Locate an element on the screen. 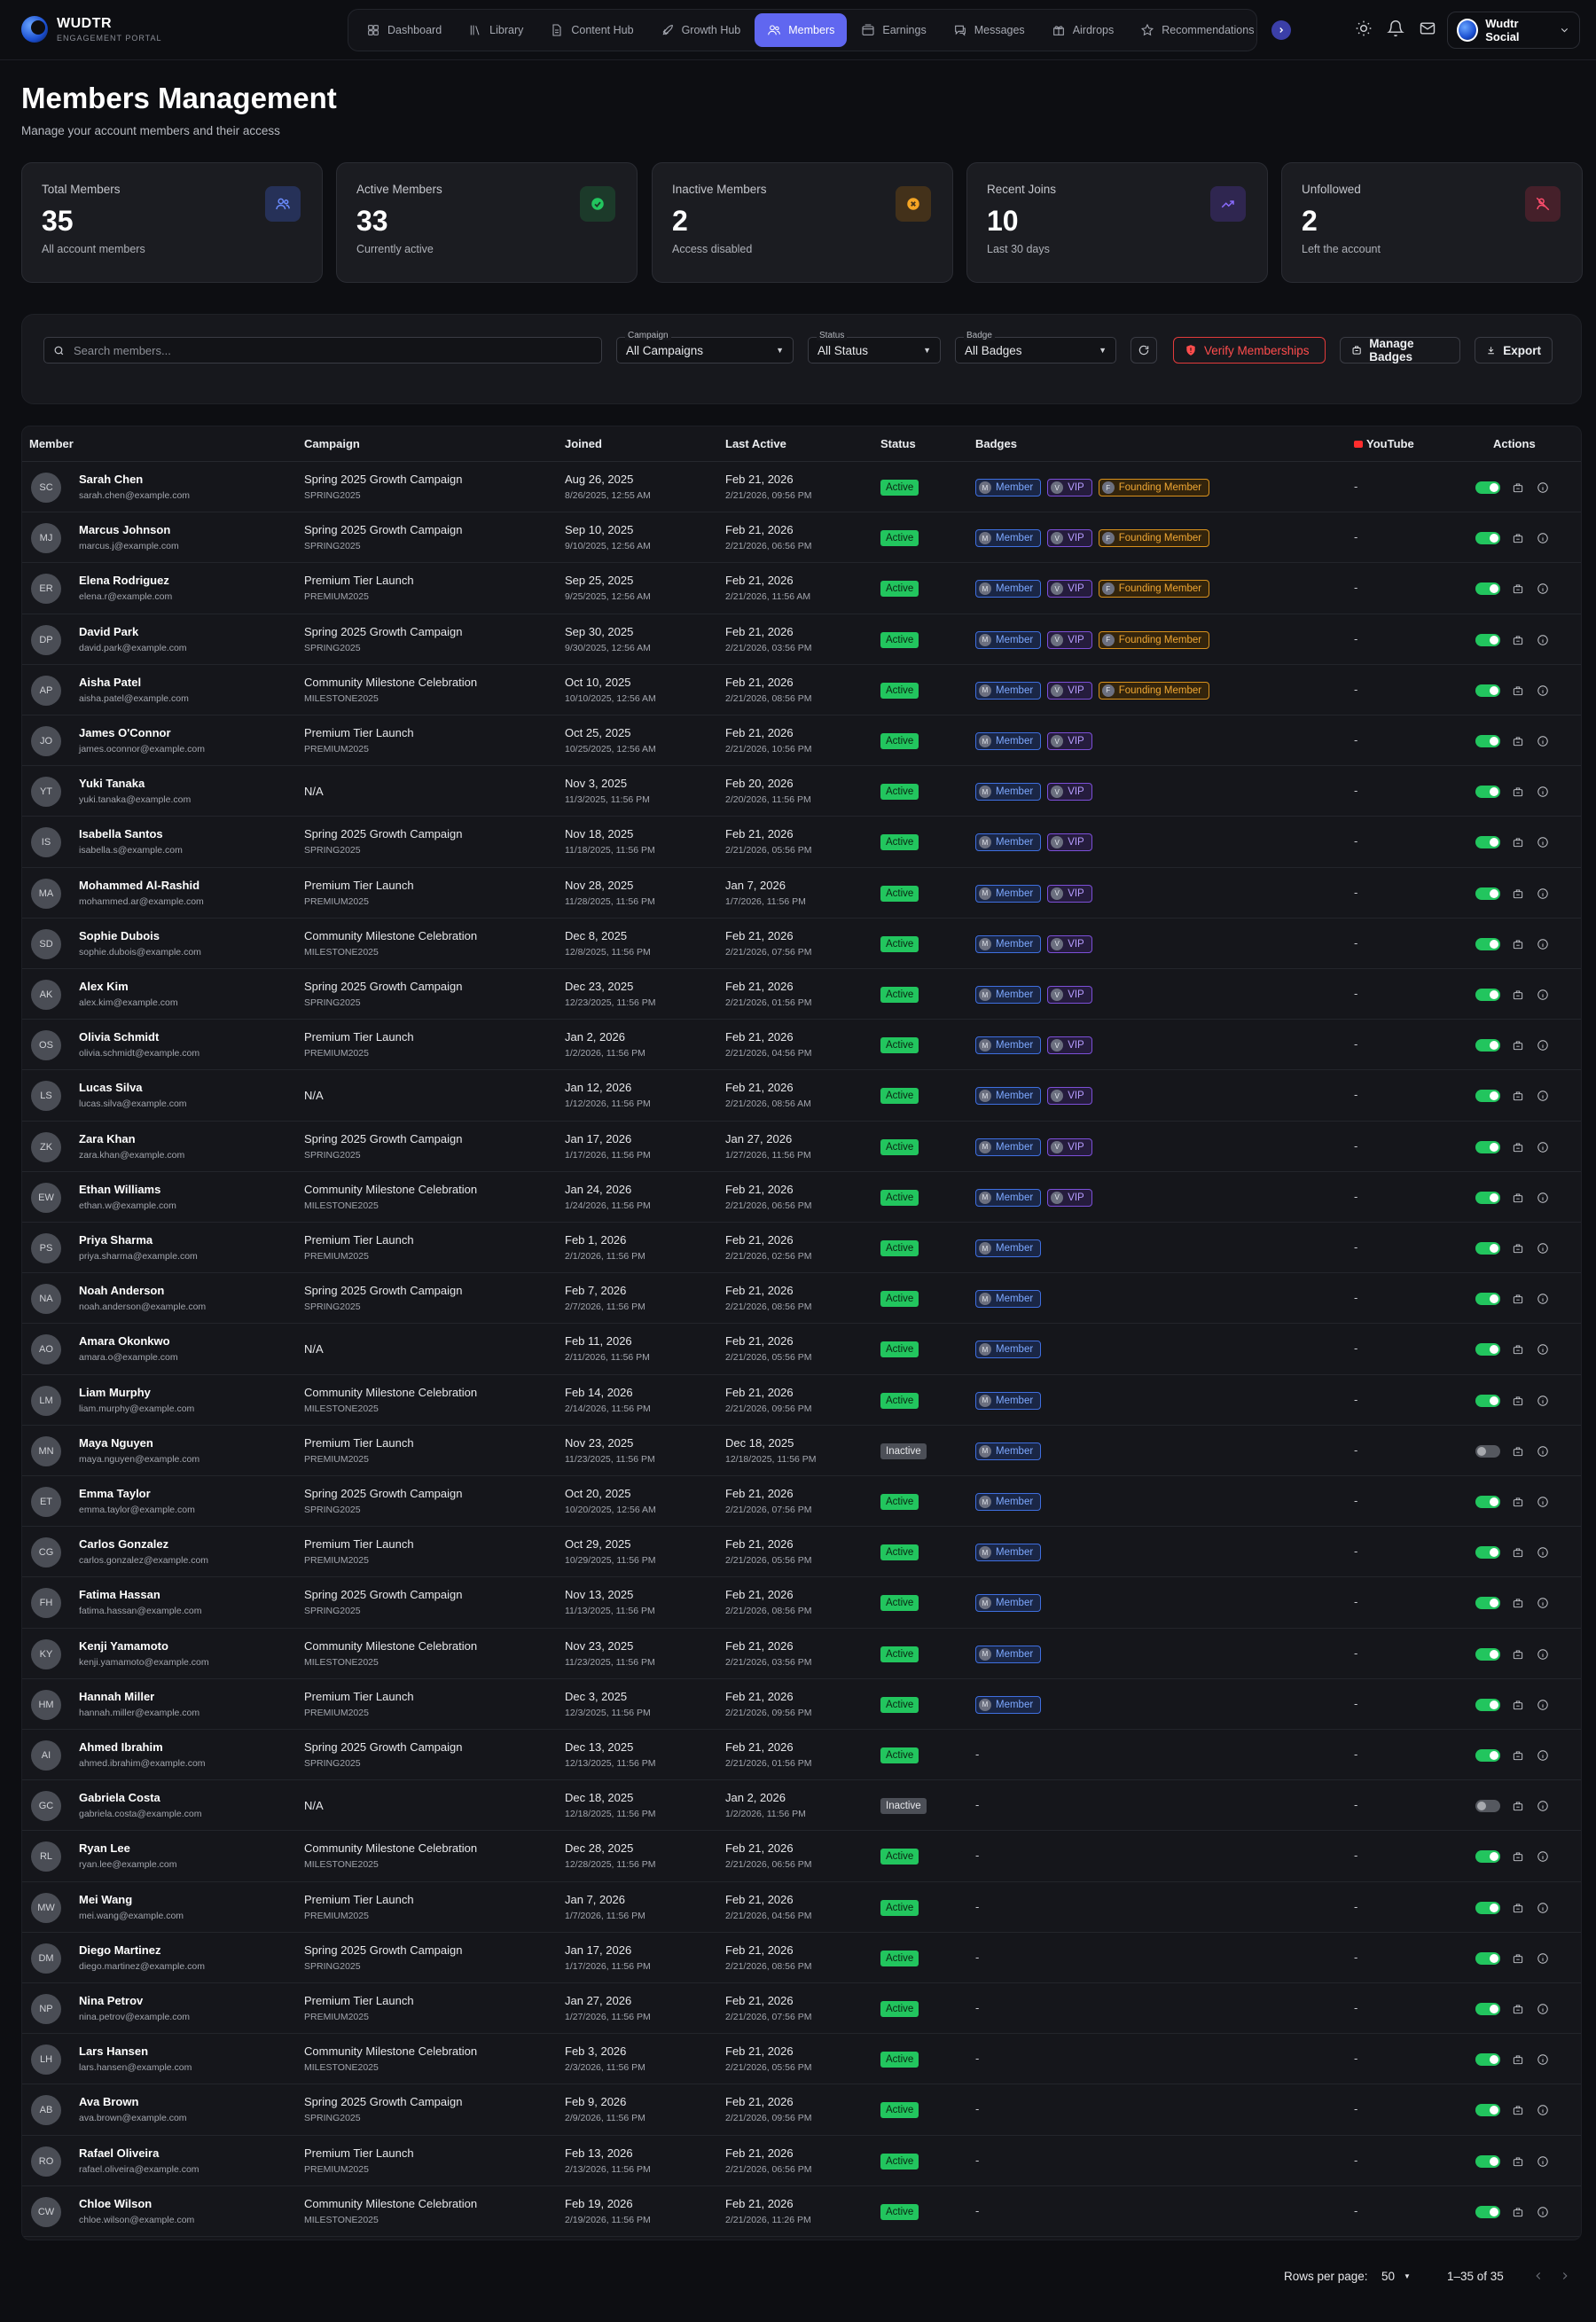  member-name: Sophie Dubois is located at coordinates (120, 935).